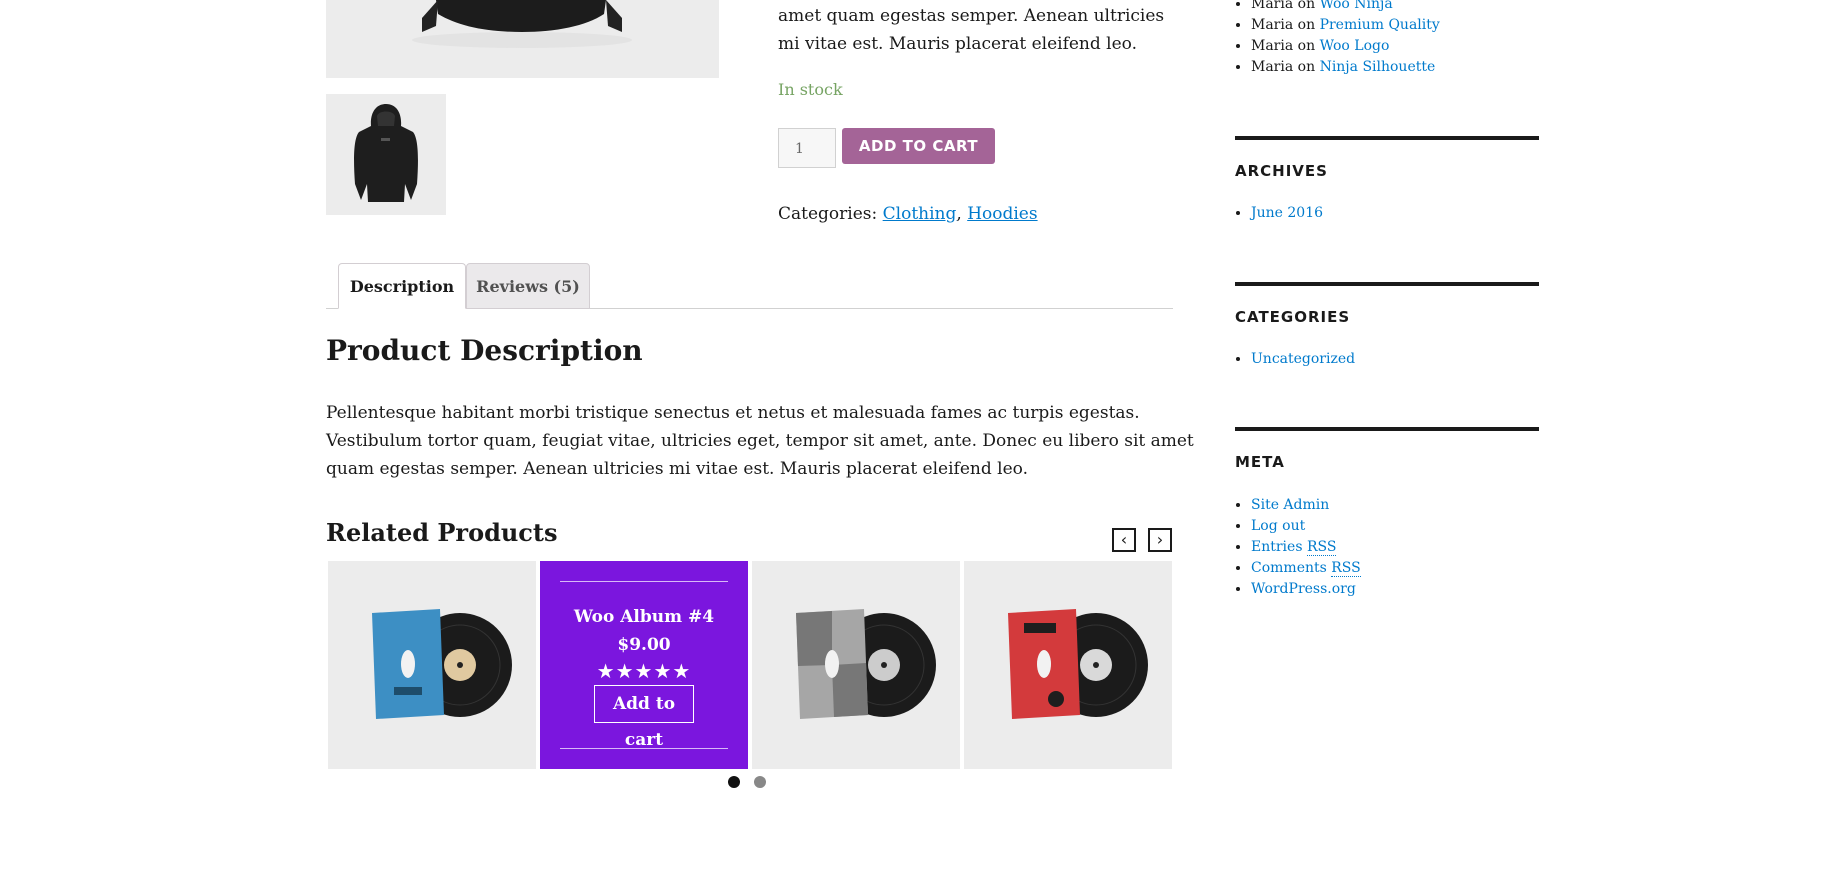  I want to click on product-thumbnail, so click(386, 154).